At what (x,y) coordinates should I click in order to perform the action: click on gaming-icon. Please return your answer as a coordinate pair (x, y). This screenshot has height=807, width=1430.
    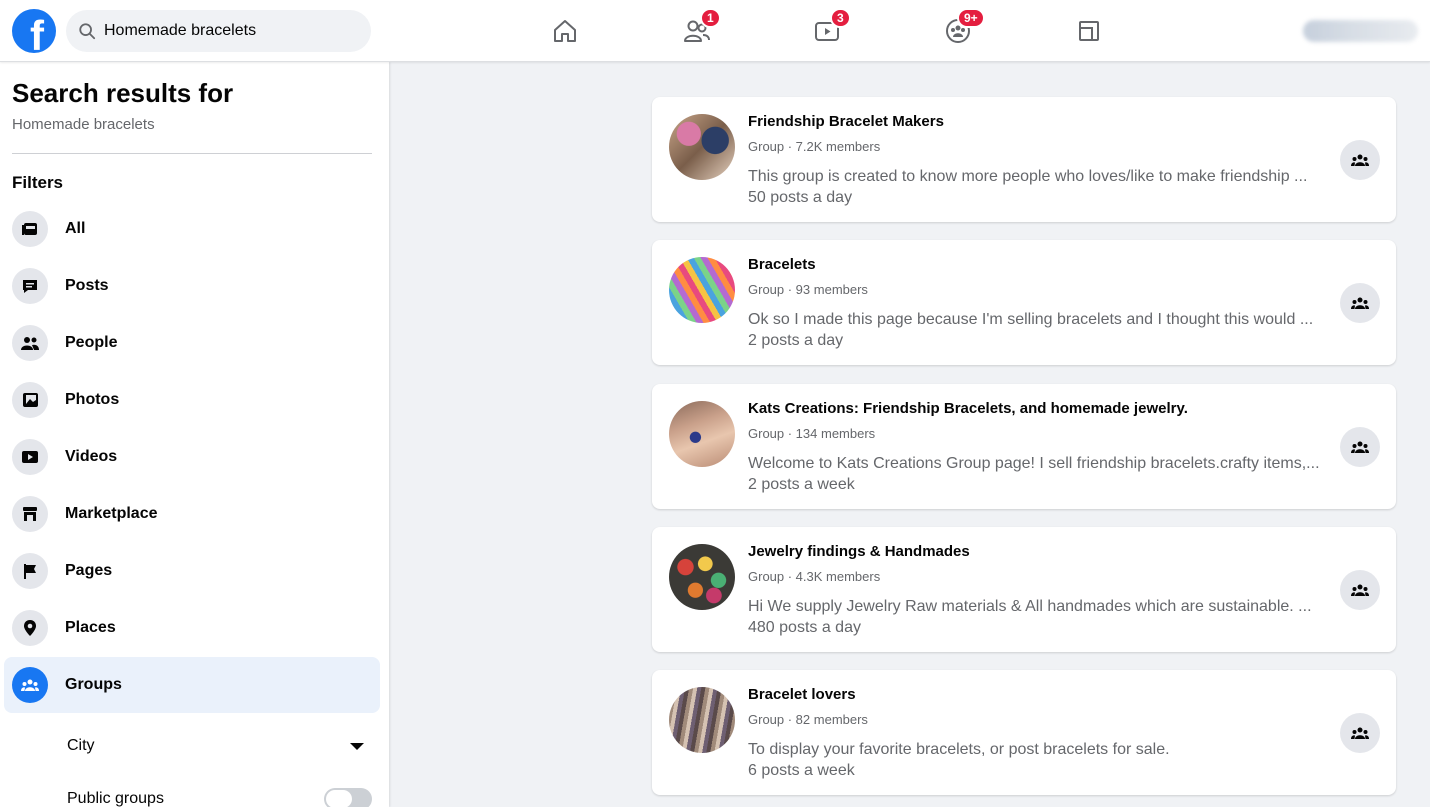
    Looking at the image, I should click on (1089, 31).